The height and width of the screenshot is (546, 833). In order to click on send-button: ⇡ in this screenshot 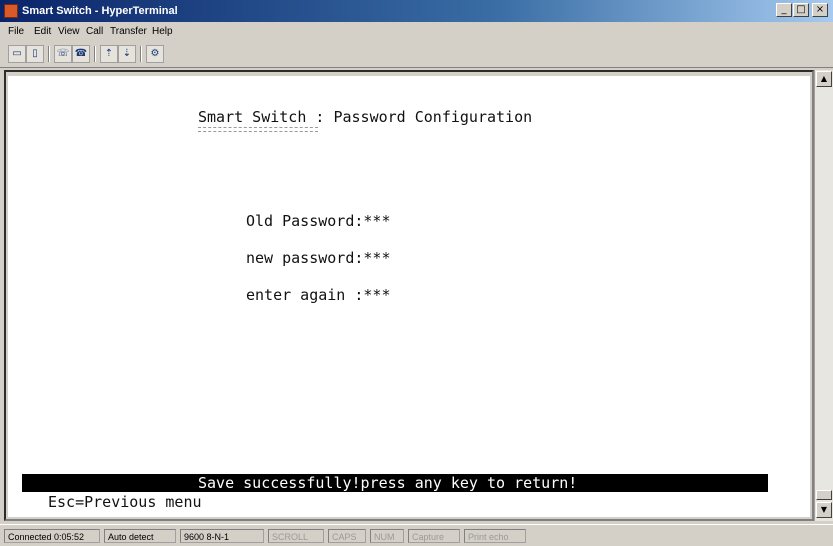, I will do `click(109, 54)`.